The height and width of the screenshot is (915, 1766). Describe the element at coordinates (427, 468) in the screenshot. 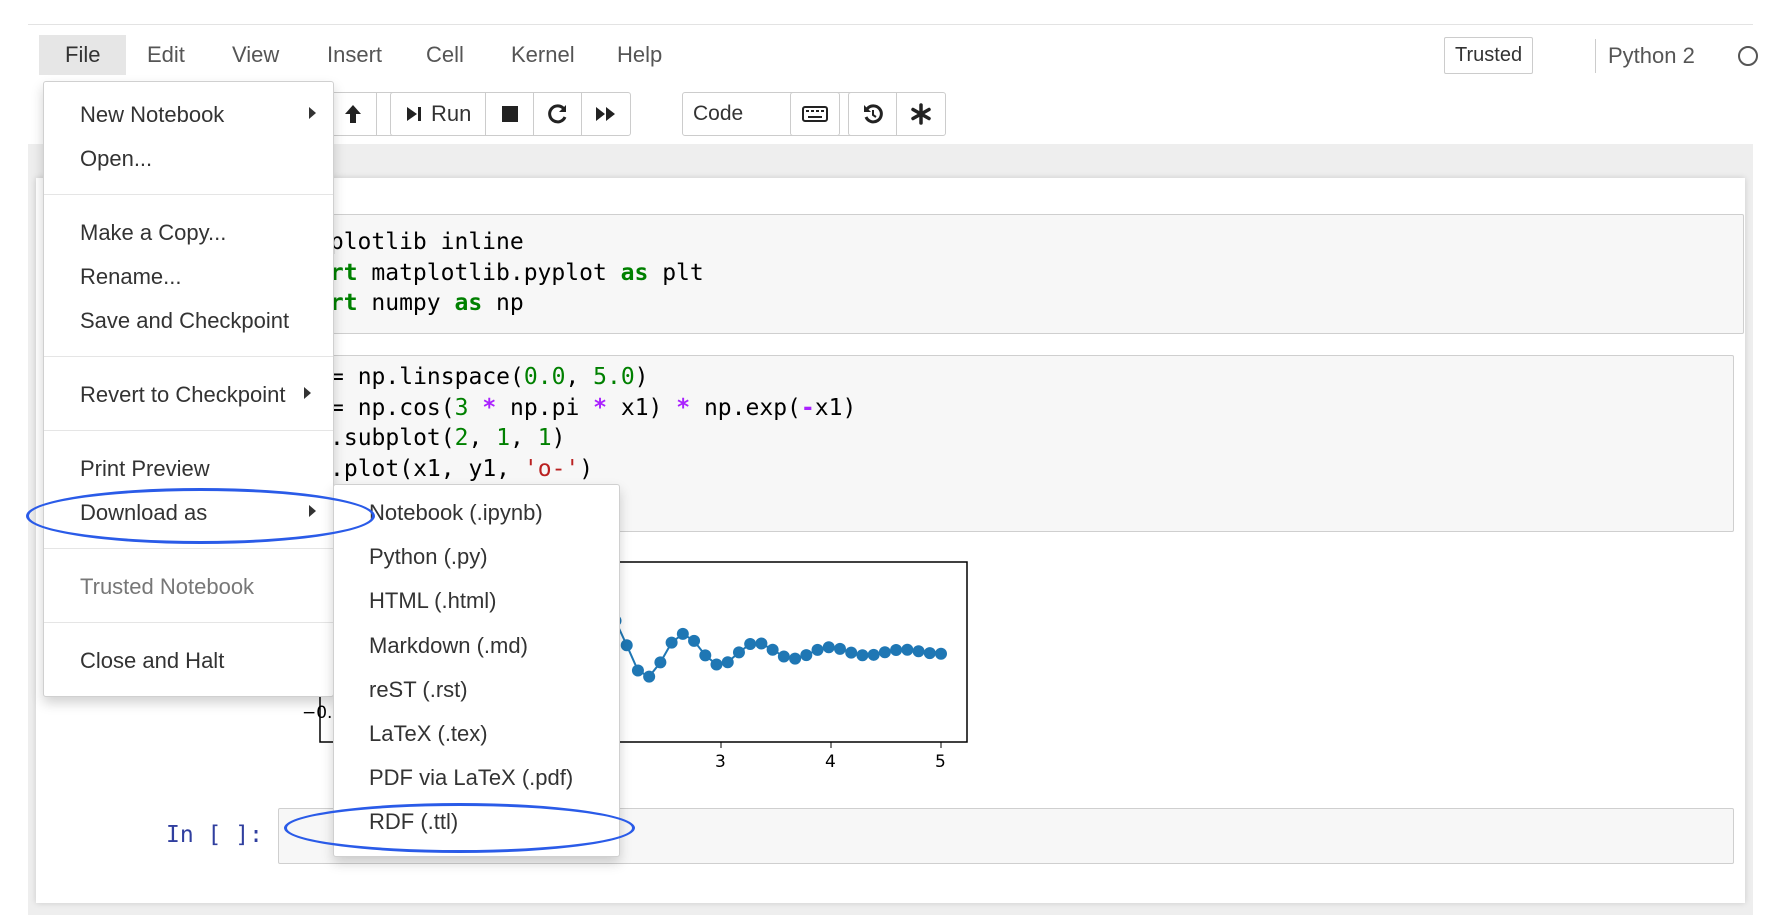

I see `code-line: .plot(x1, y1,` at that location.